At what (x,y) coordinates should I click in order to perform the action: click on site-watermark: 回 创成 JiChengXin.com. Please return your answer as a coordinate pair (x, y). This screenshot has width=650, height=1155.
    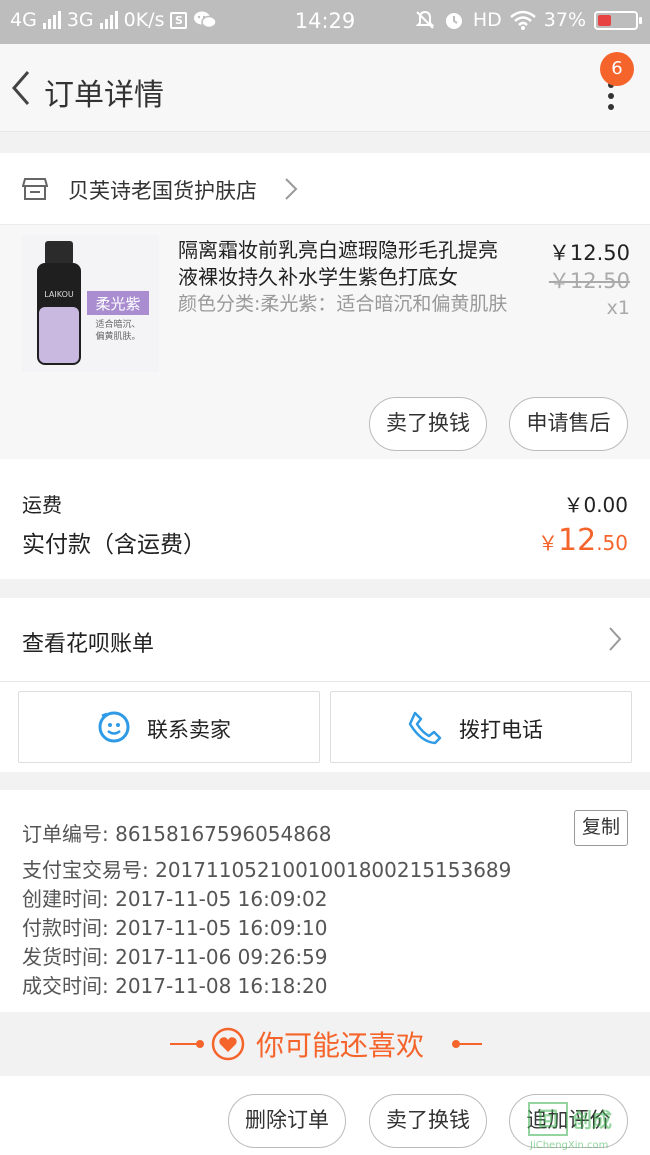
    Looking at the image, I should click on (587, 1127).